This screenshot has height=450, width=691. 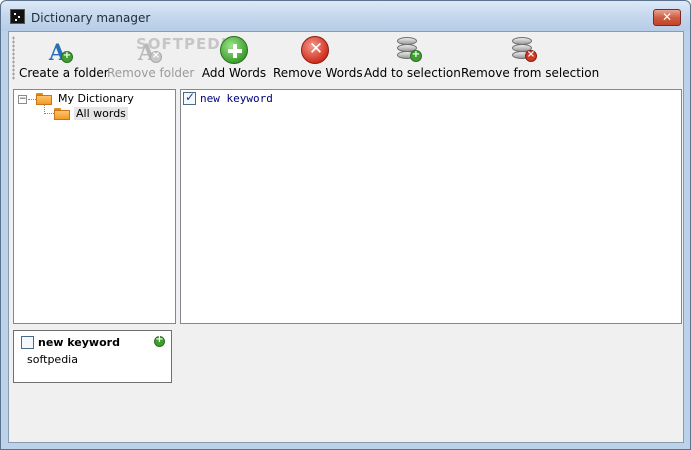 I want to click on create-folder-icon: A +, so click(x=60, y=50).